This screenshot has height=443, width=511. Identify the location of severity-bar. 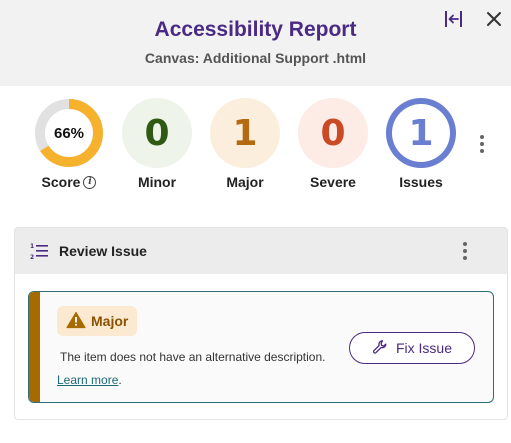
(34, 347).